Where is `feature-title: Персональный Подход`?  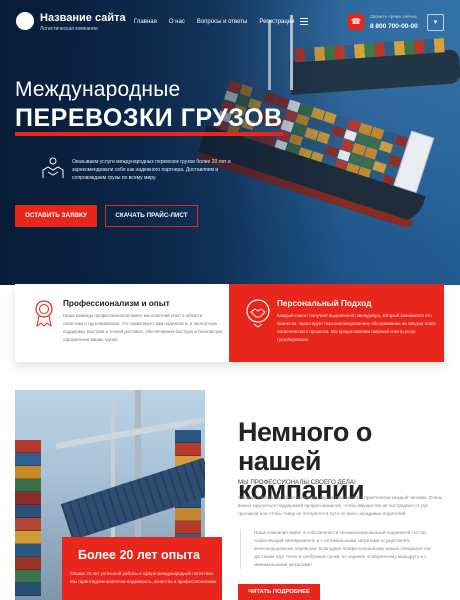
feature-title: Персональный Подход is located at coordinates (324, 303).